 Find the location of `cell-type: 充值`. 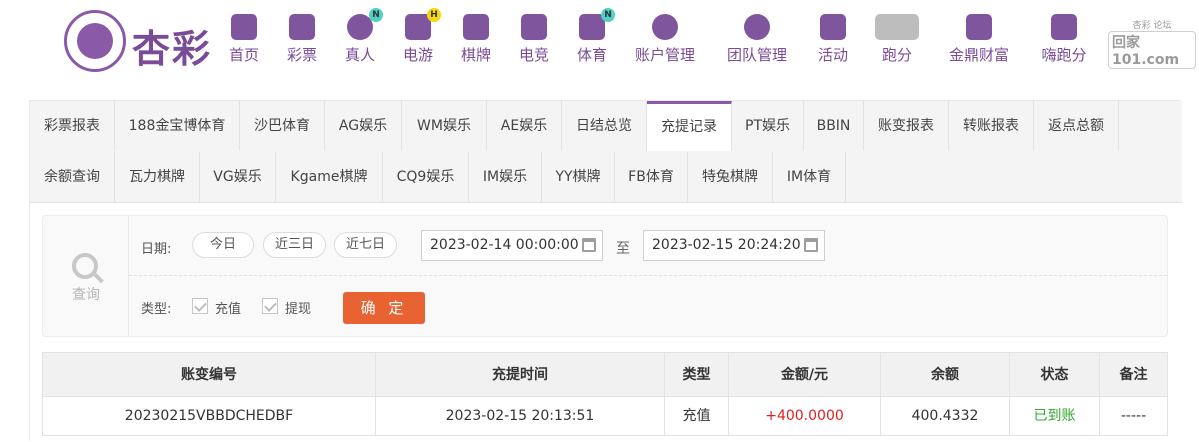

cell-type: 充值 is located at coordinates (696, 416).